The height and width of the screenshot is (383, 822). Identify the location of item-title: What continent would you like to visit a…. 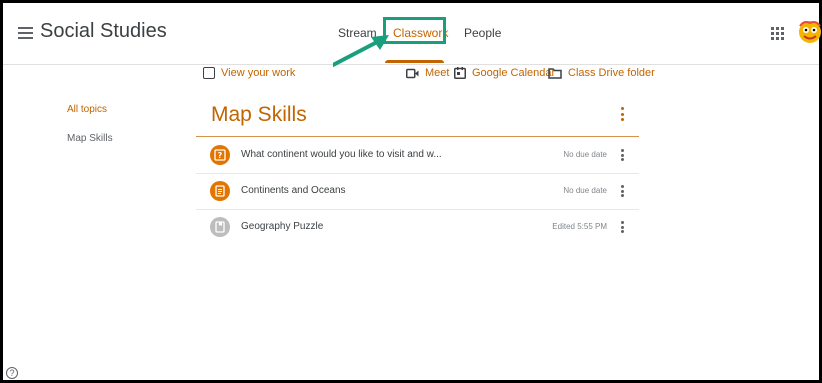
(341, 154).